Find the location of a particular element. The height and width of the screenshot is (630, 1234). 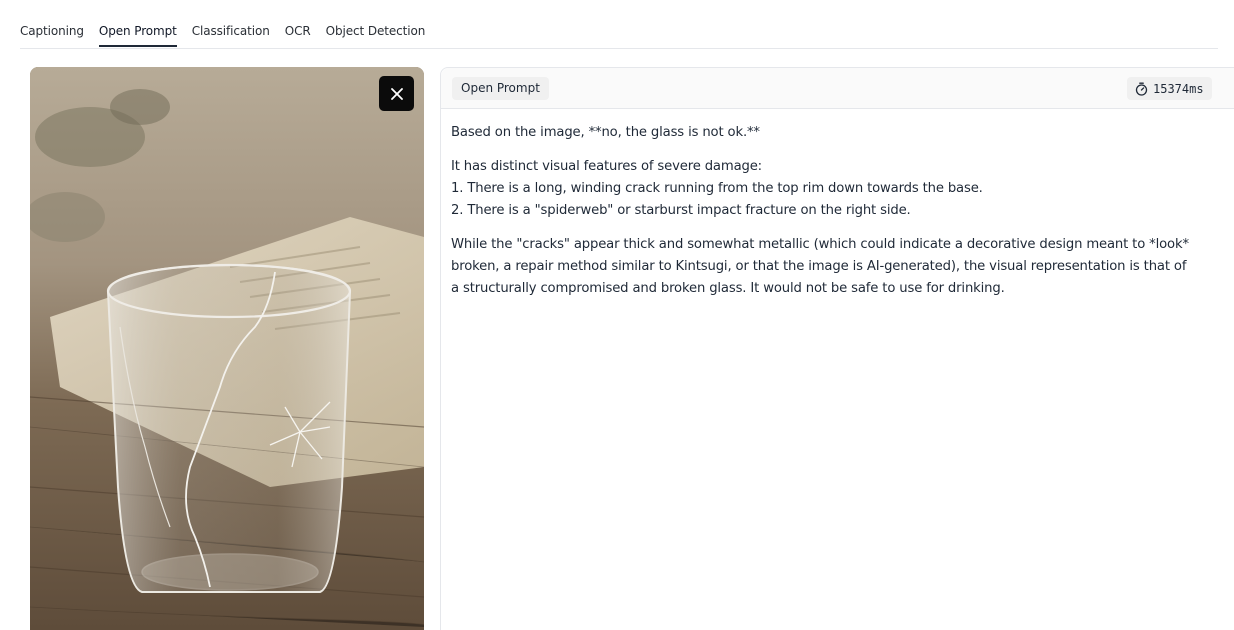

tab-ocr: OCR is located at coordinates (298, 31).